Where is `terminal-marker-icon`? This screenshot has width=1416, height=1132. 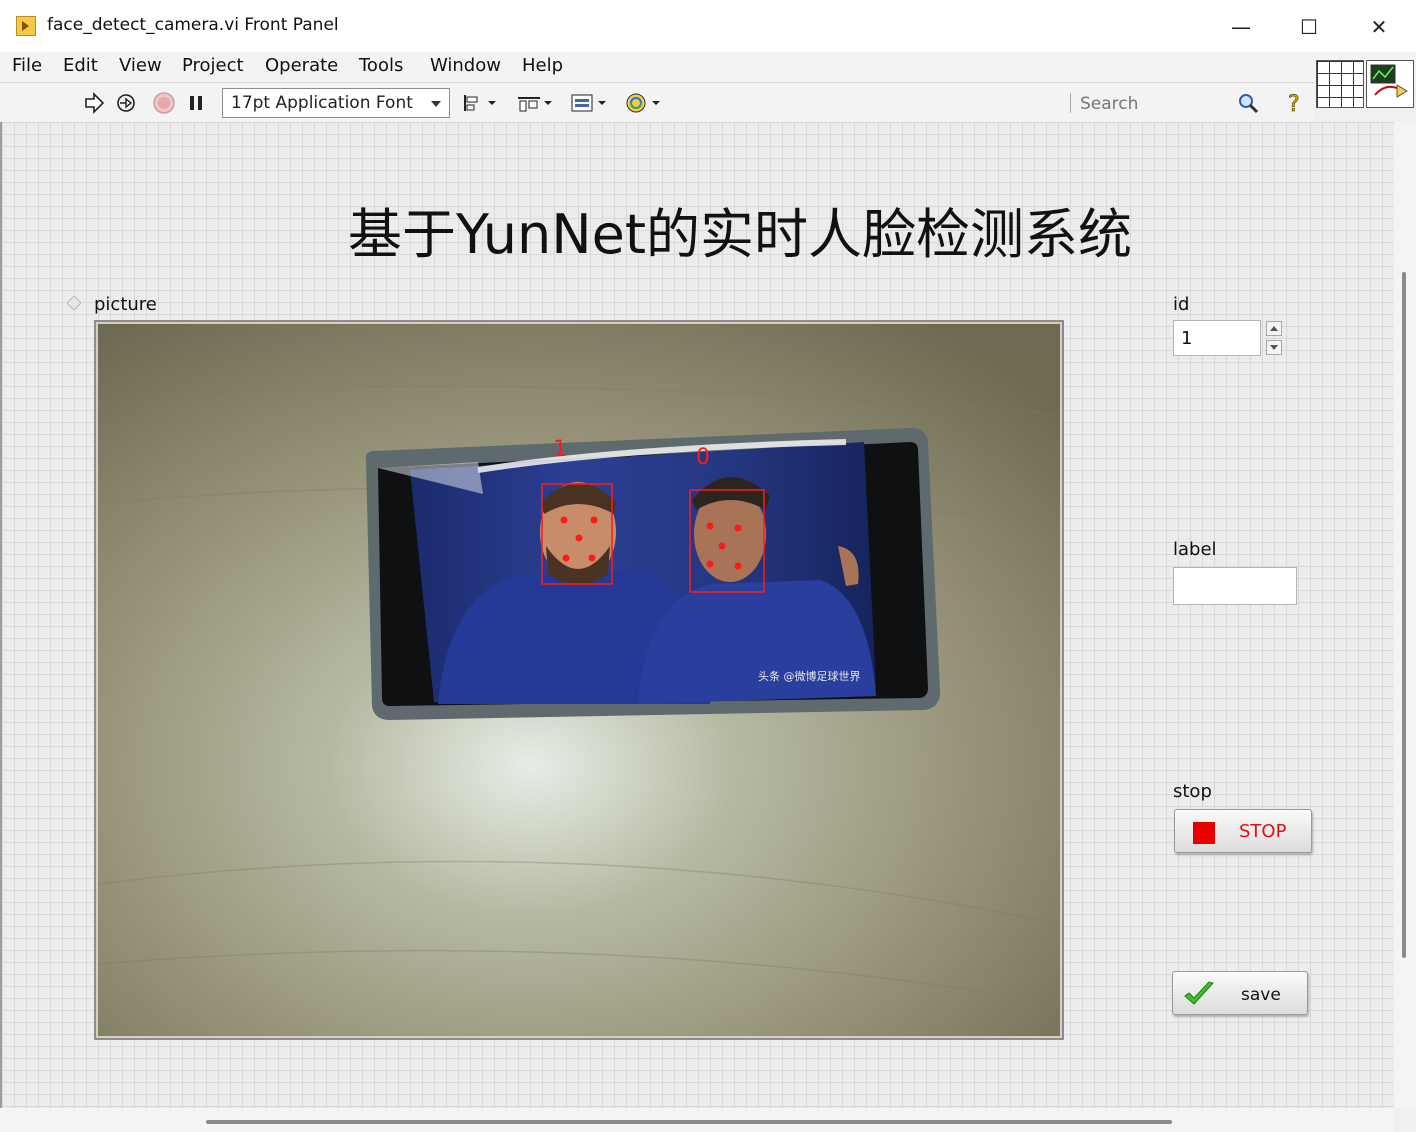 terminal-marker-icon is located at coordinates (74, 303).